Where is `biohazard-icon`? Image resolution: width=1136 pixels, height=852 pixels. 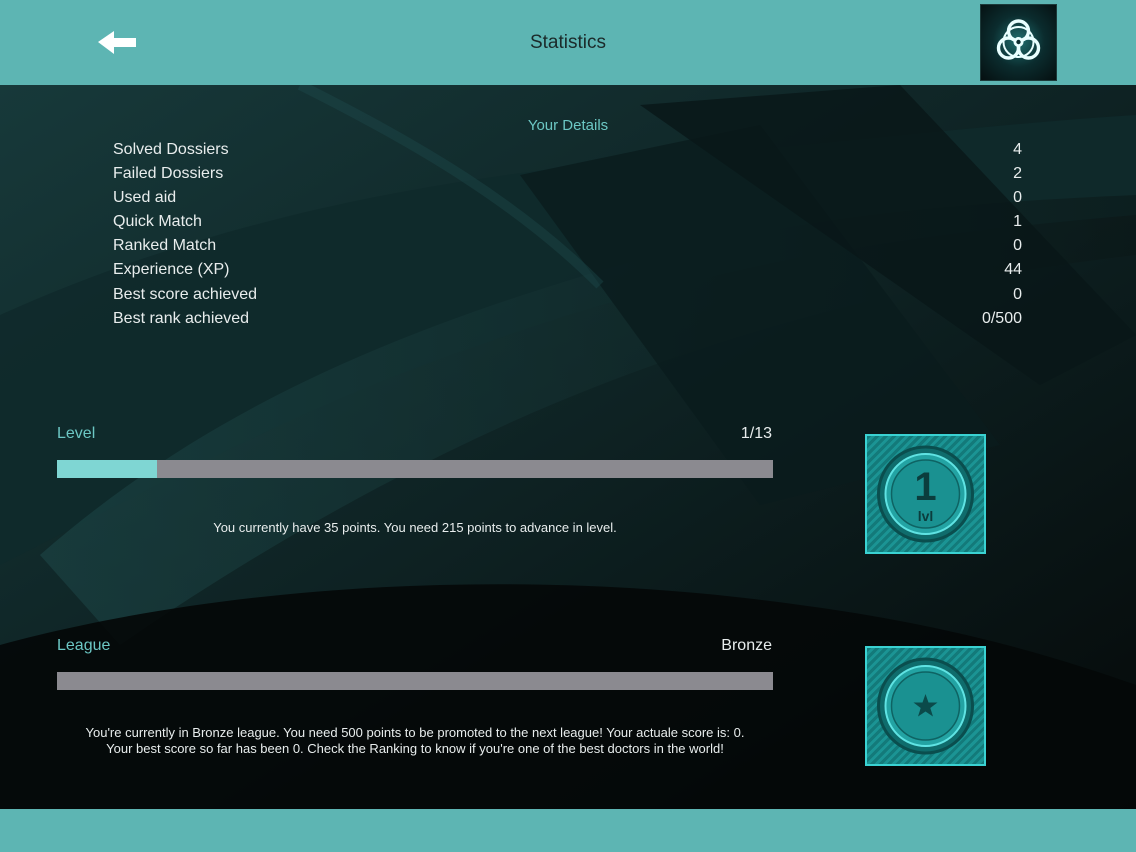
biohazard-icon is located at coordinates (1018, 39).